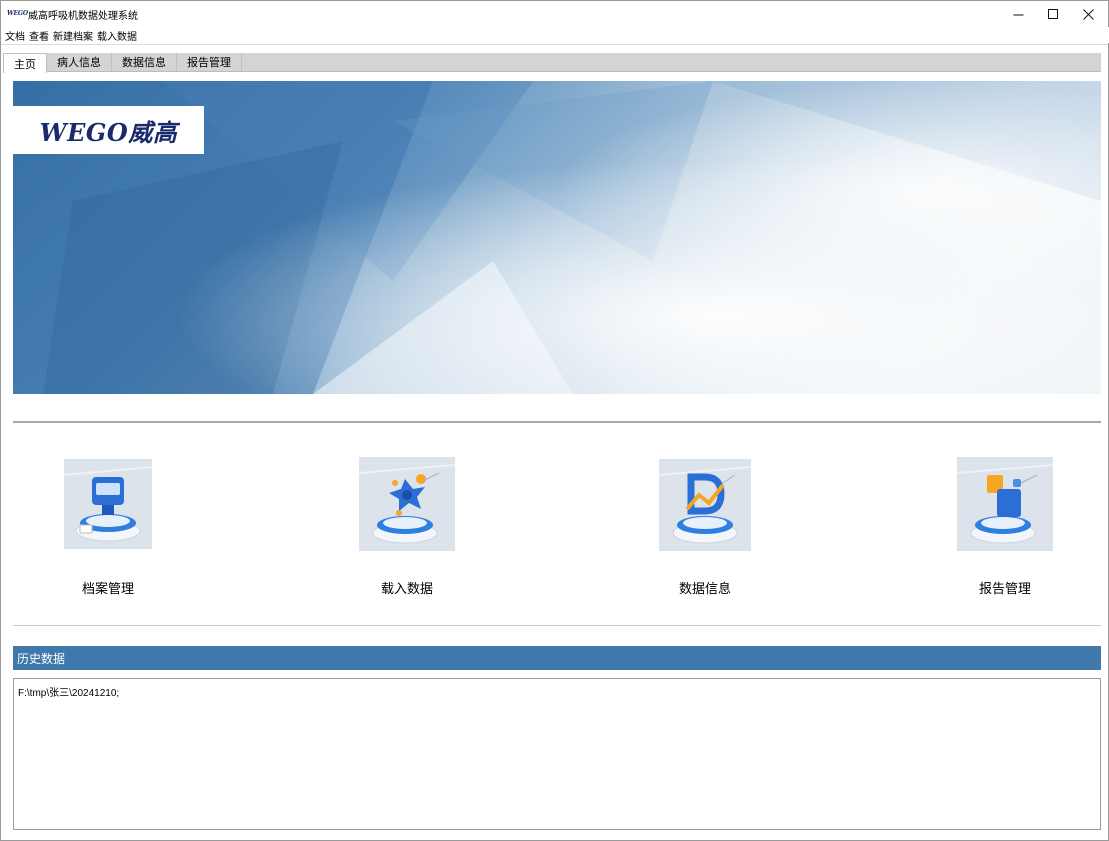 The width and height of the screenshot is (1109, 841). I want to click on close-icon, so click(1088, 14).